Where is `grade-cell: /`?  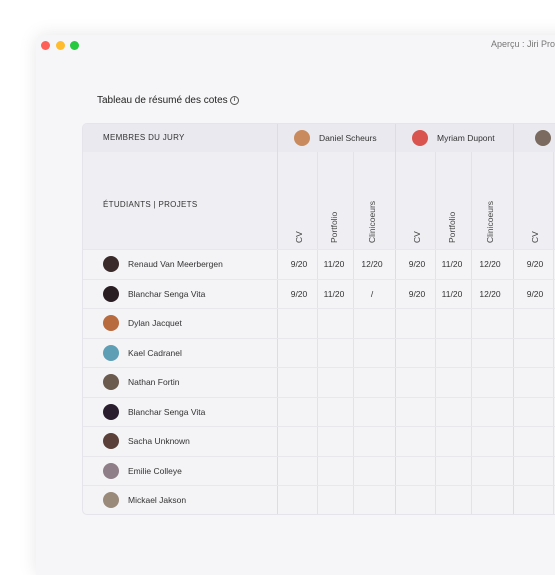 grade-cell: / is located at coordinates (372, 294).